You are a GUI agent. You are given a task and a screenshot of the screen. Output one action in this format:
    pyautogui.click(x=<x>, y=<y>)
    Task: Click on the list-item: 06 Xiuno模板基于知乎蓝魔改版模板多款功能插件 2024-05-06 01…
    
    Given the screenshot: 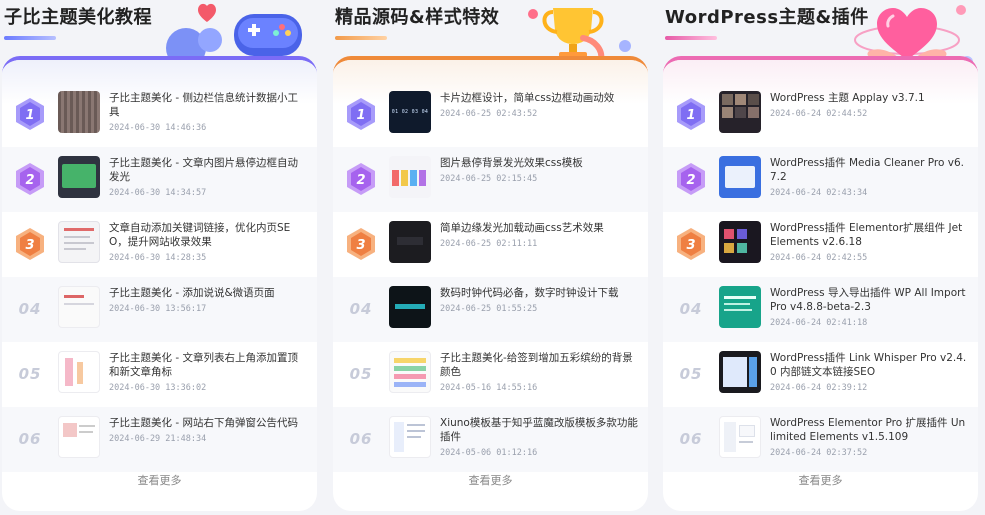 What is the action you would take?
    pyautogui.click(x=490, y=439)
    